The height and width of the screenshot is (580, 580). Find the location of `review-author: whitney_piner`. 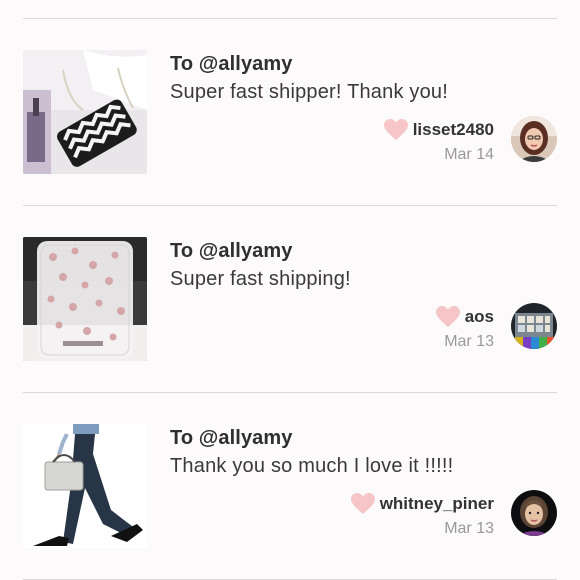

review-author: whitney_piner is located at coordinates (422, 504).